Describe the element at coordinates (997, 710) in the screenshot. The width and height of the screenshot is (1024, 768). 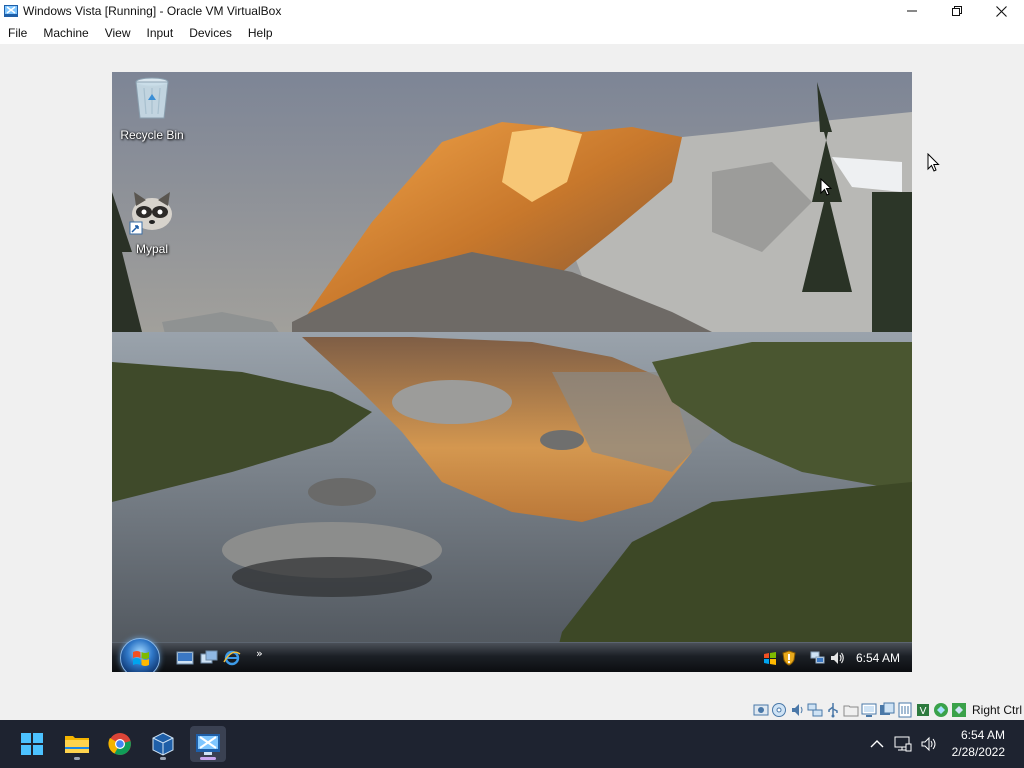
I see `host-key-label: Right Ctrl` at that location.